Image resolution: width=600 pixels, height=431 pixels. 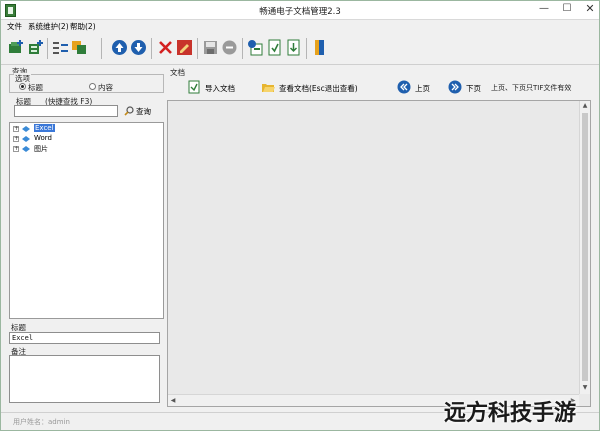 I want to click on scroll-thumb, so click(x=585, y=247).